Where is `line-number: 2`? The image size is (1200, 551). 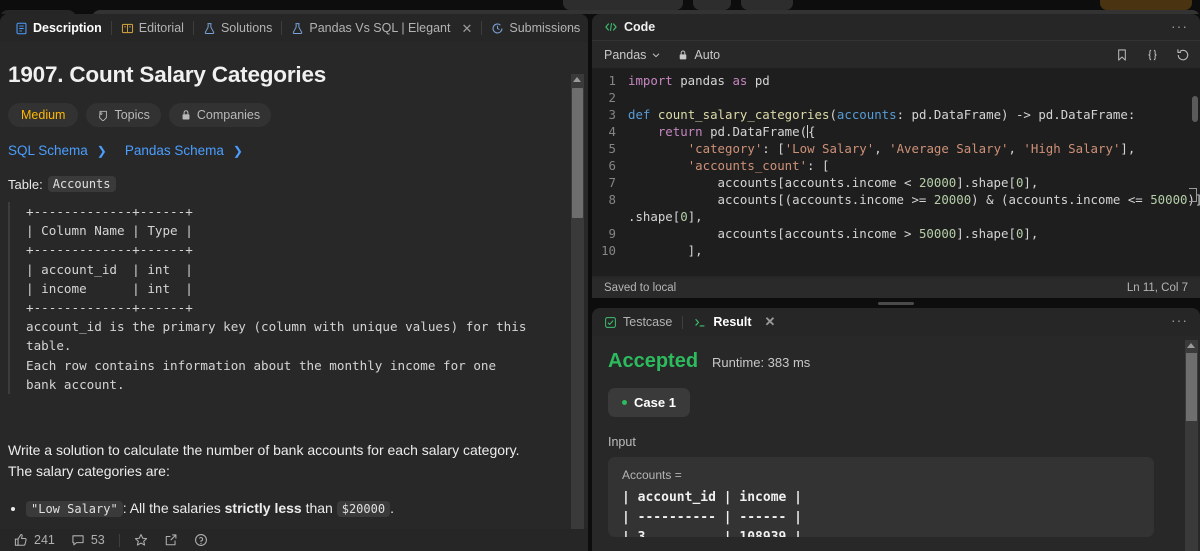 line-number: 2 is located at coordinates (612, 97).